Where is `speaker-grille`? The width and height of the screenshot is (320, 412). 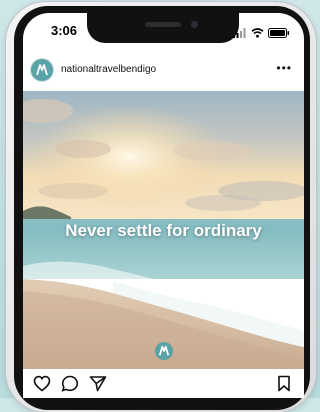 speaker-grille is located at coordinates (163, 24).